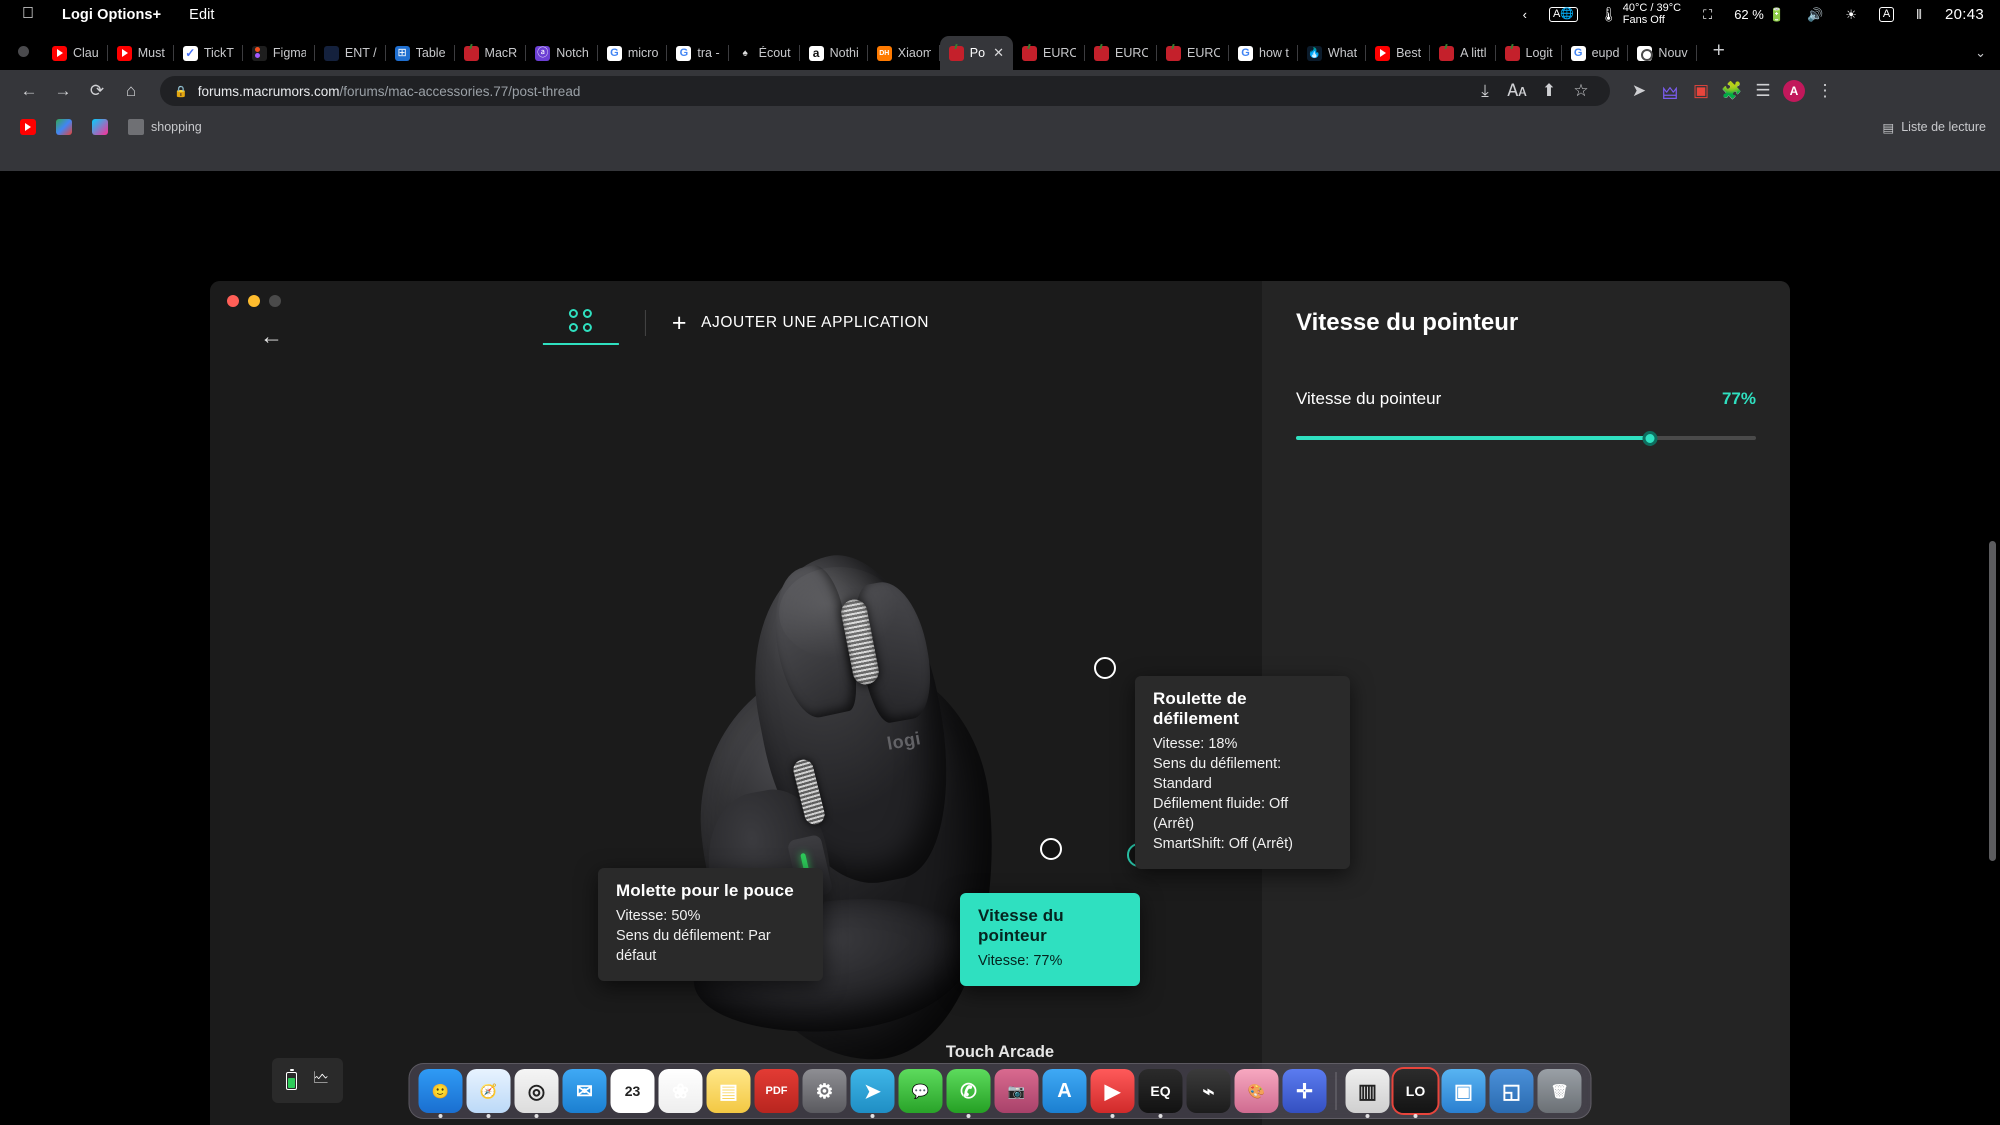  I want to click on tab: Logit, so click(1529, 53).